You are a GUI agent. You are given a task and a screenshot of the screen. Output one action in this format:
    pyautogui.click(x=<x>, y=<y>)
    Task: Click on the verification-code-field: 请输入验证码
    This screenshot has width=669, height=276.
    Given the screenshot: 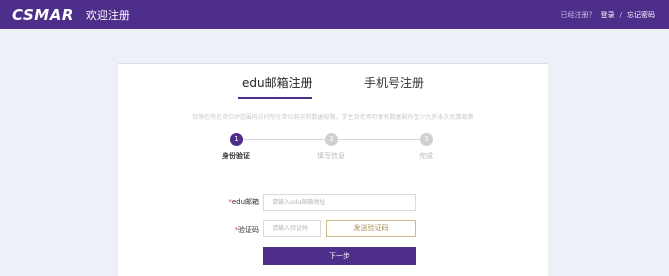 What is the action you would take?
    pyautogui.click(x=292, y=228)
    